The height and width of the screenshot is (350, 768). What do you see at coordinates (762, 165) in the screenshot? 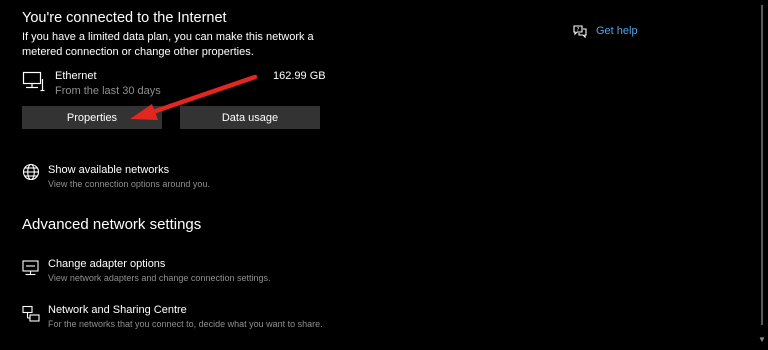
I see `scrollbar-thumb` at bounding box center [762, 165].